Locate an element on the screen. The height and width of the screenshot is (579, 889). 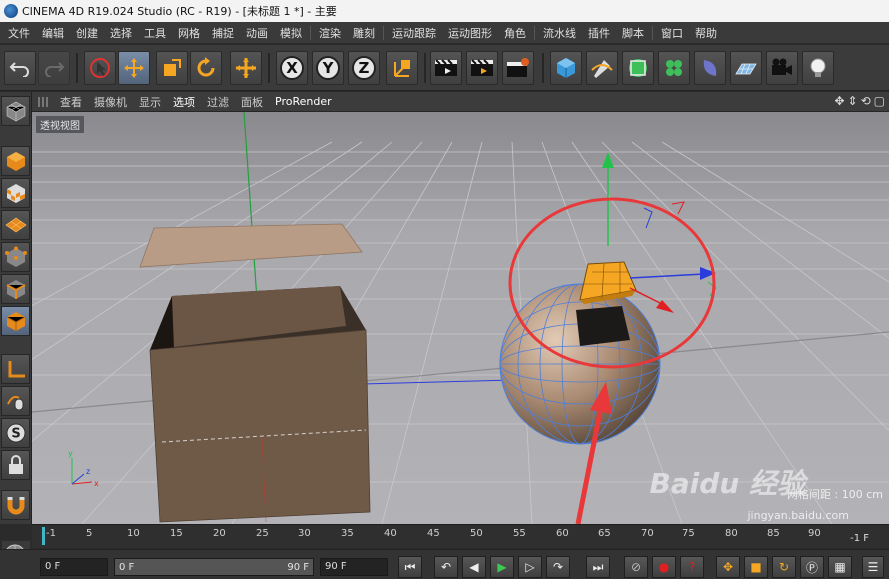
move-tool-button is located at coordinates (134, 68).